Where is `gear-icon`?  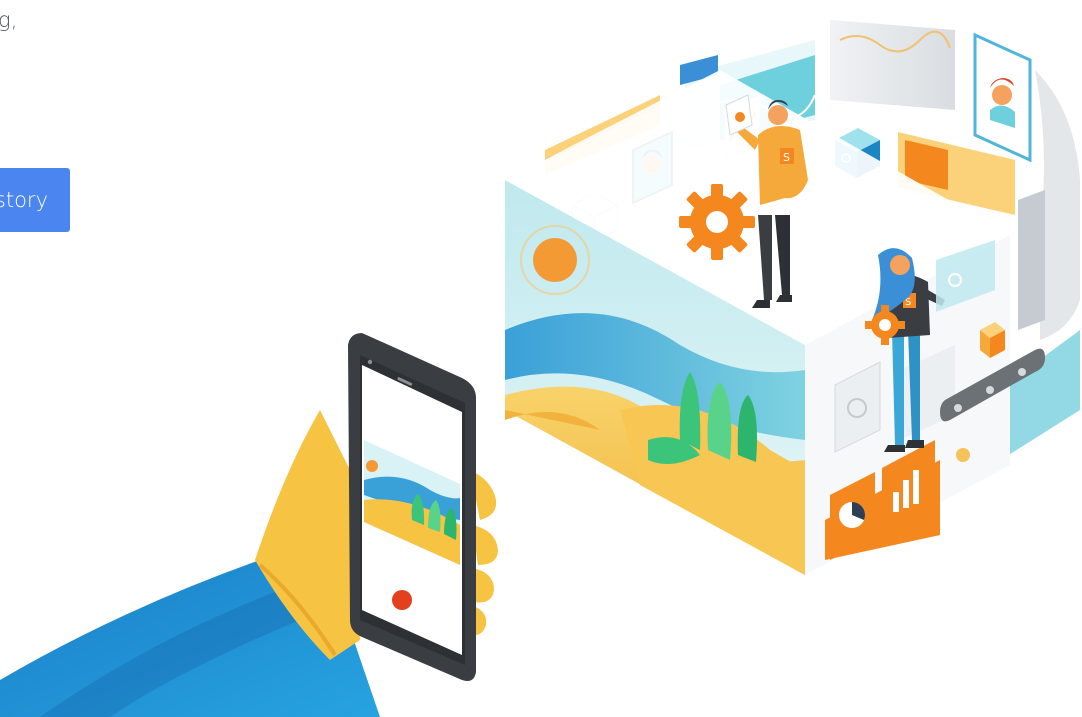
gear-icon is located at coordinates (717, 222).